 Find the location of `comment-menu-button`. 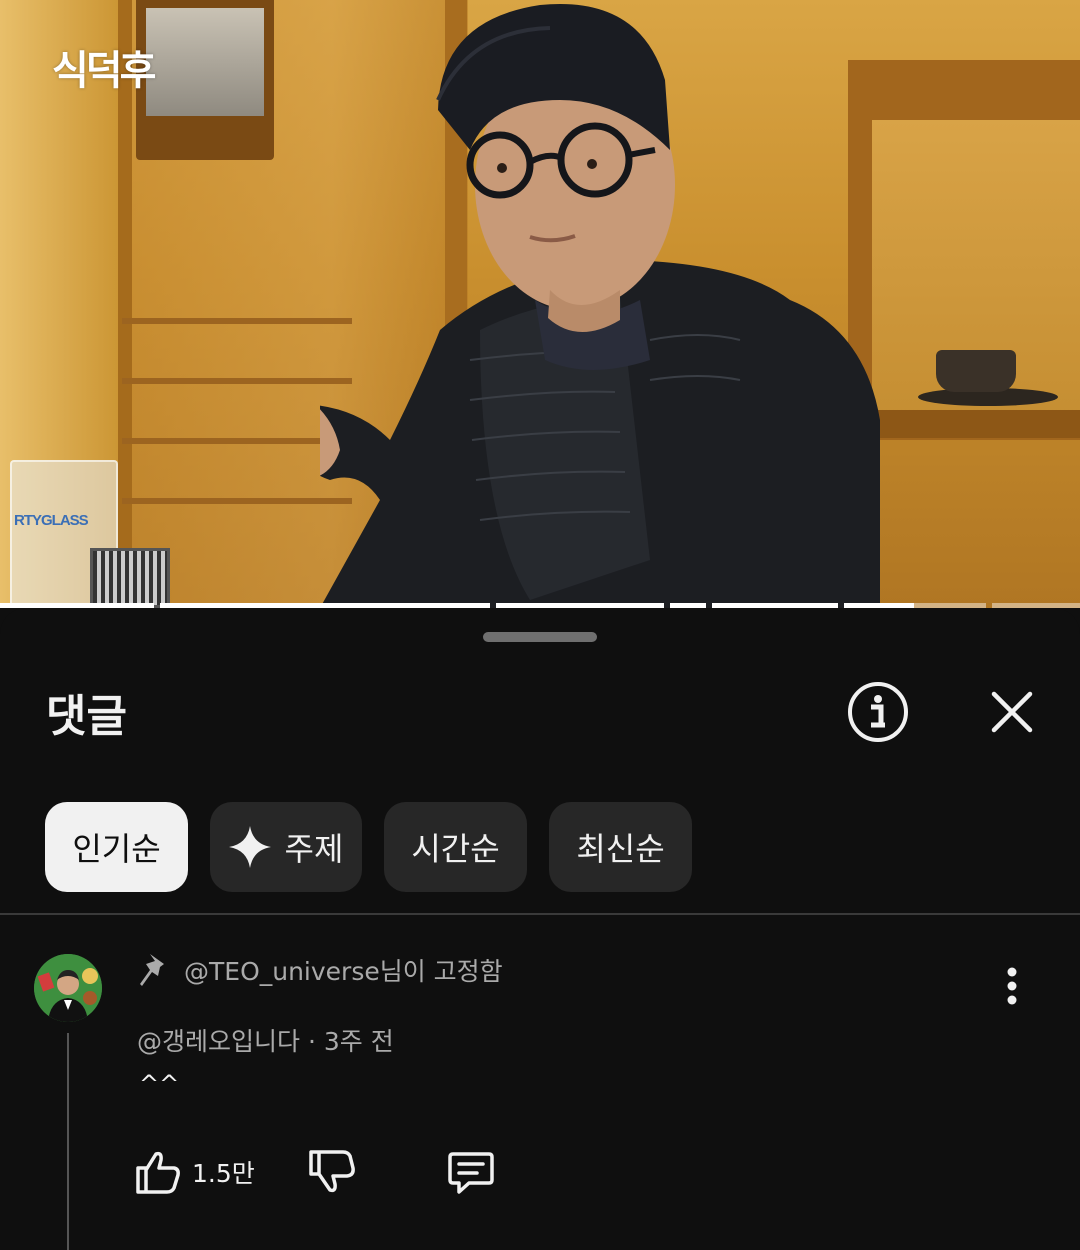

comment-menu-button is located at coordinates (1012, 988).